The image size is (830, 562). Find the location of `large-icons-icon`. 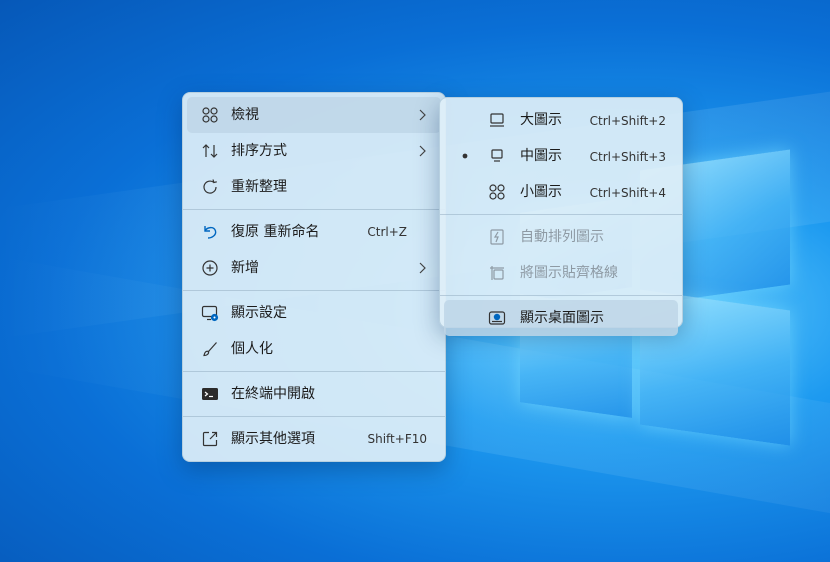

large-icons-icon is located at coordinates (497, 120).